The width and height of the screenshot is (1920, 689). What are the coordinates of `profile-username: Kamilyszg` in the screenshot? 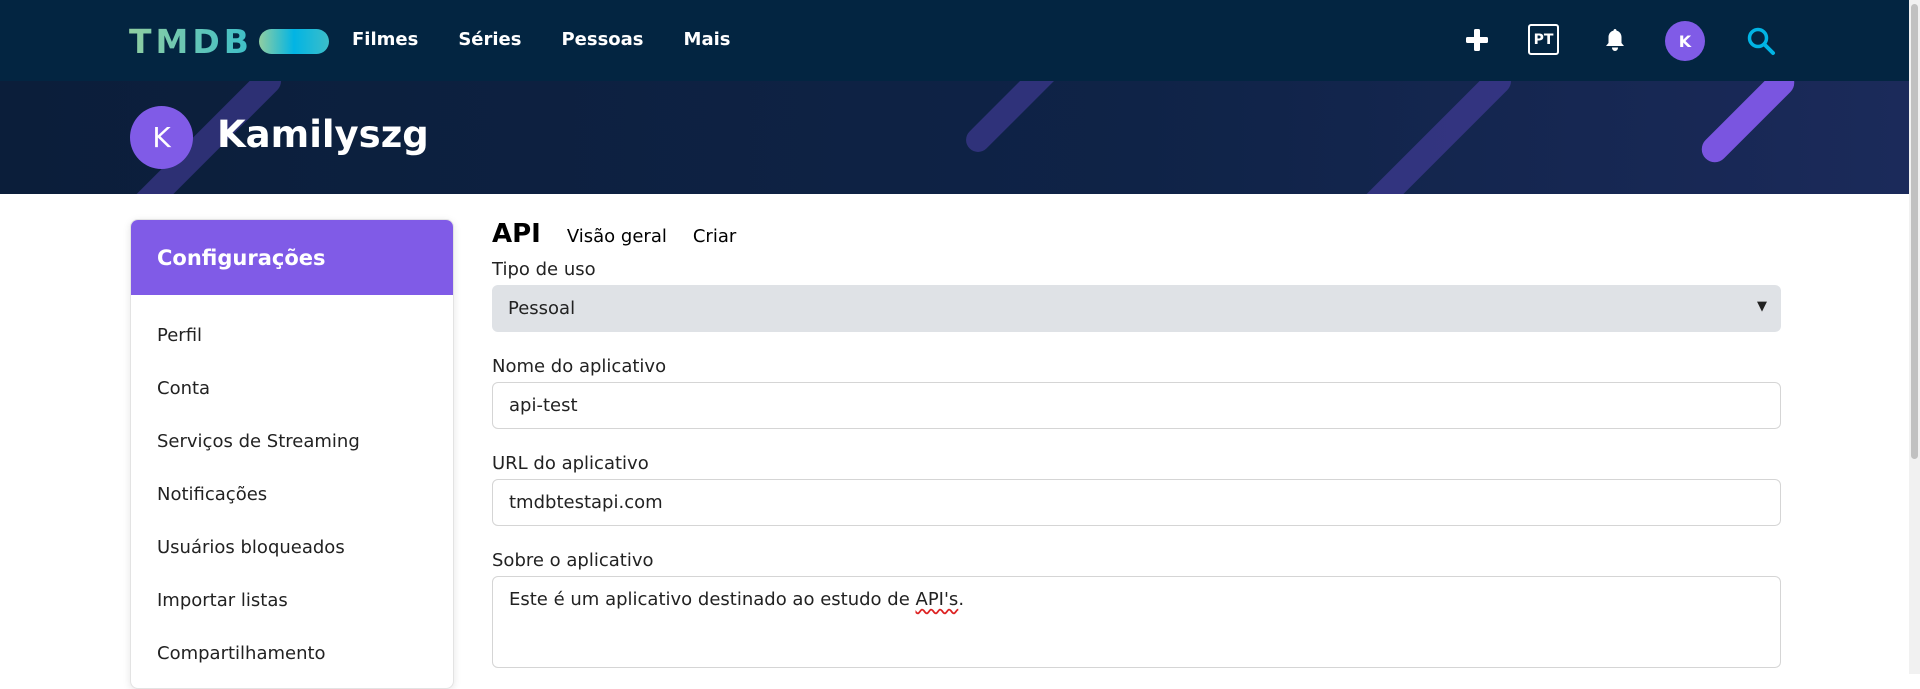 It's located at (323, 134).